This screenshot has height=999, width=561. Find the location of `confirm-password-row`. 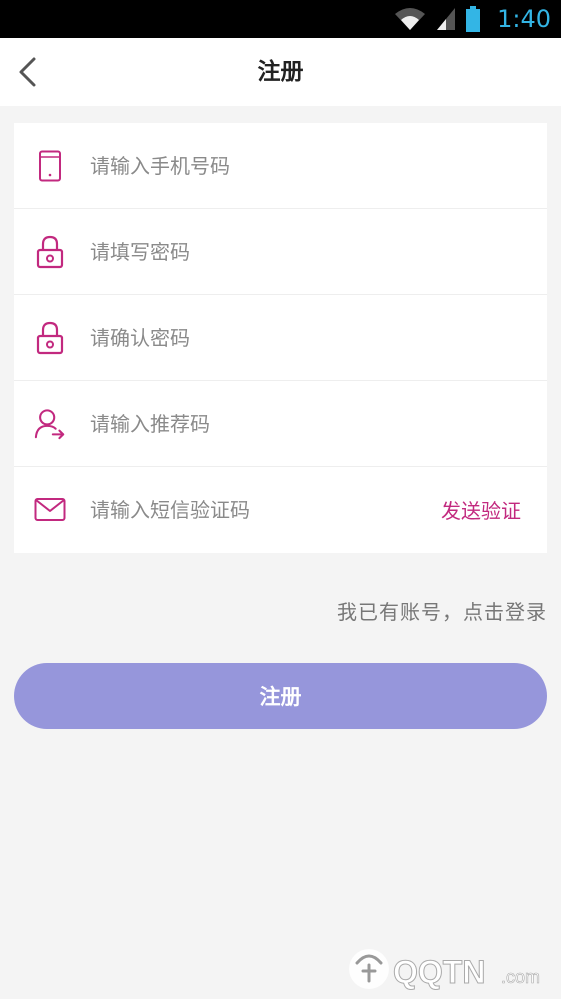

confirm-password-row is located at coordinates (280, 338).